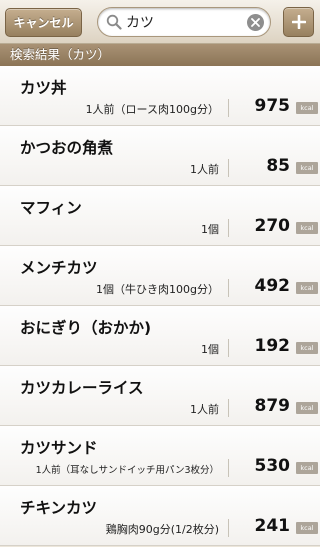 This screenshot has width=320, height=547. What do you see at coordinates (43, 22) in the screenshot?
I see `cancel-button: キャンセル` at bounding box center [43, 22].